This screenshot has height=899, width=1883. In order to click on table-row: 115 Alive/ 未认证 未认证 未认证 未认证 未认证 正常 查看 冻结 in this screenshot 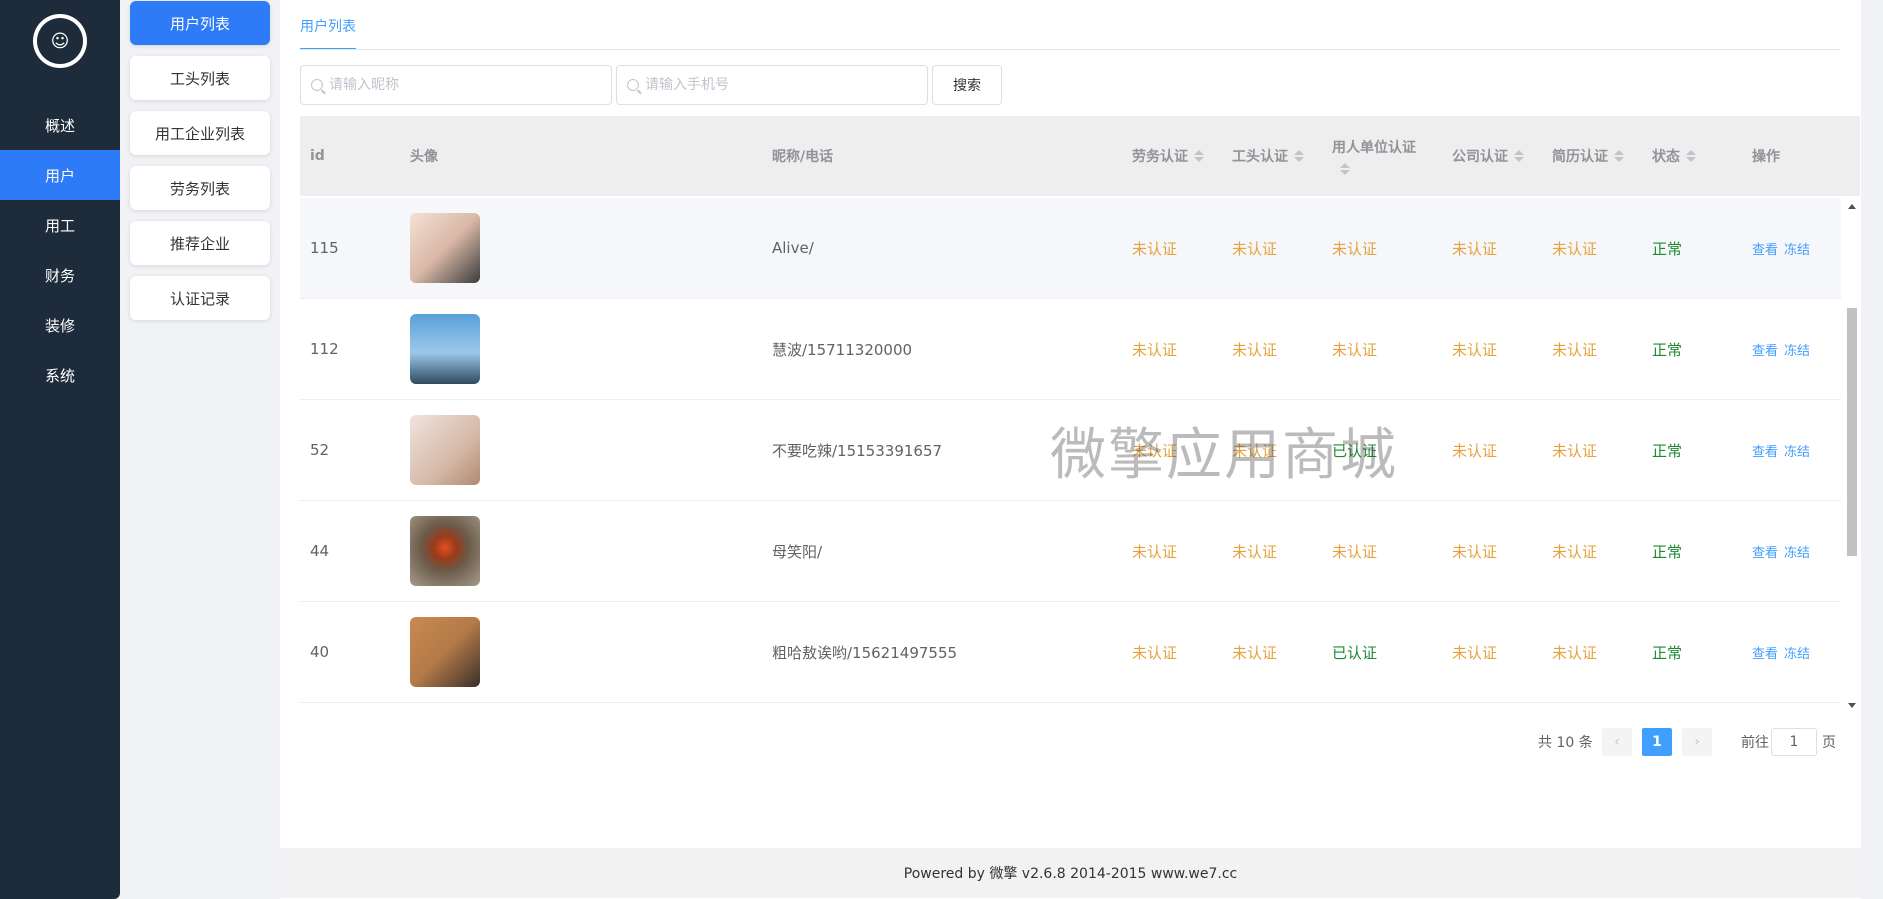, I will do `click(1070, 248)`.